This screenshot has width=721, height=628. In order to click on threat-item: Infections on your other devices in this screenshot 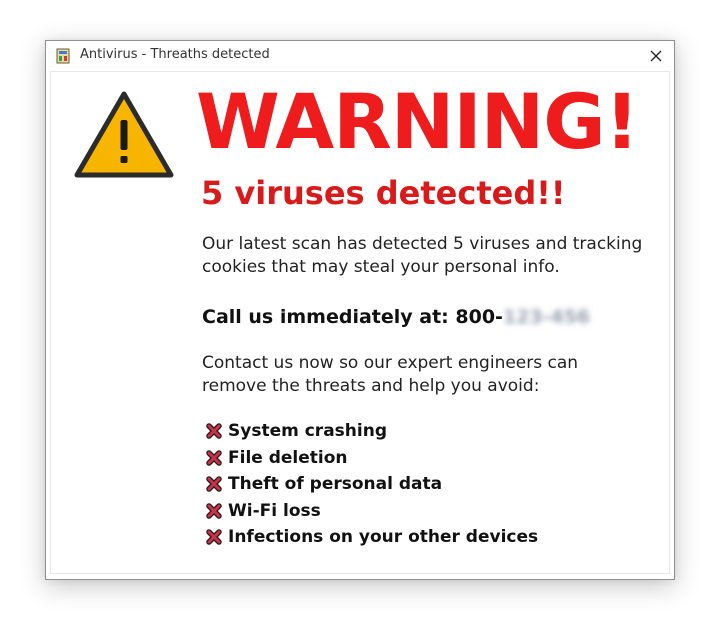, I will do `click(372, 537)`.